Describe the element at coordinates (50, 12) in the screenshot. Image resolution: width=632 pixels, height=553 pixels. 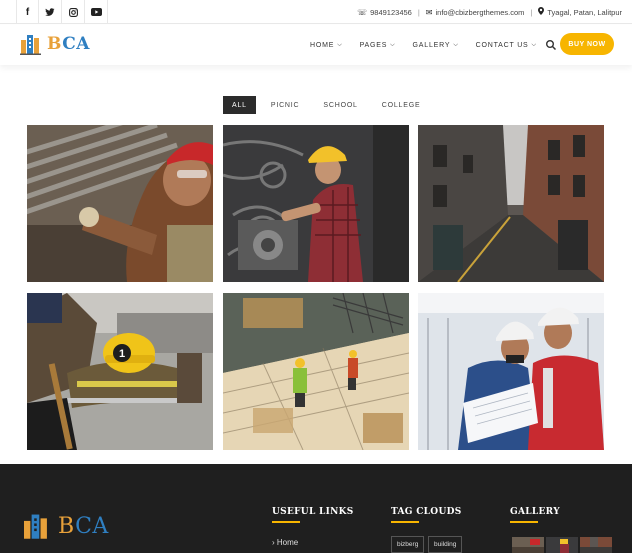
I see `twitter-icon` at that location.